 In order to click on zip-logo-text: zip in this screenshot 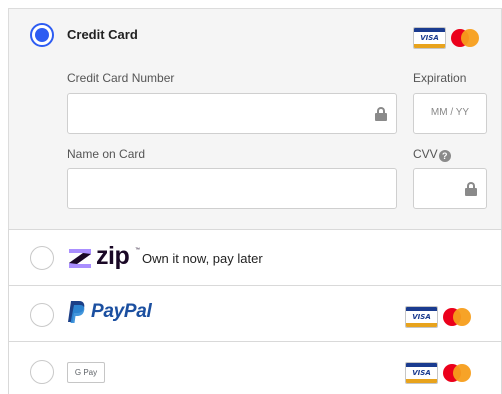, I will do `click(113, 256)`.